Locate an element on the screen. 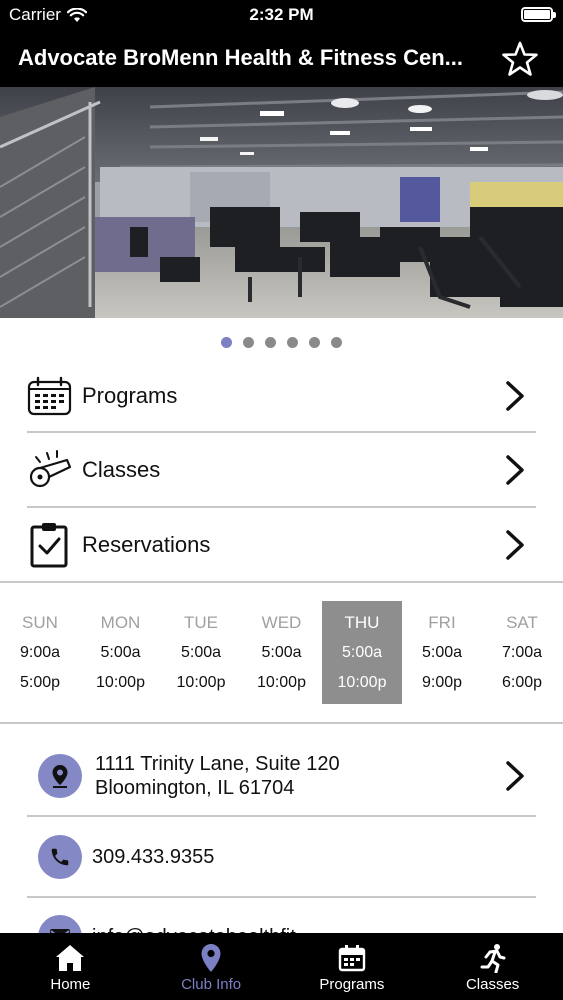 This screenshot has width=563, height=1000. phone-number: 309.433.9355 is located at coordinates (153, 856).